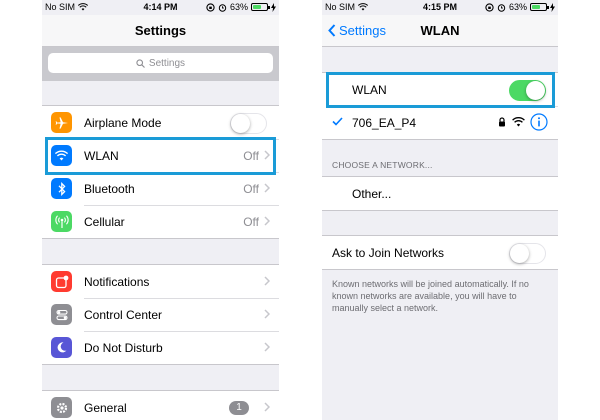  Describe the element at coordinates (337, 121) in the screenshot. I see `checkmark-icon` at that location.